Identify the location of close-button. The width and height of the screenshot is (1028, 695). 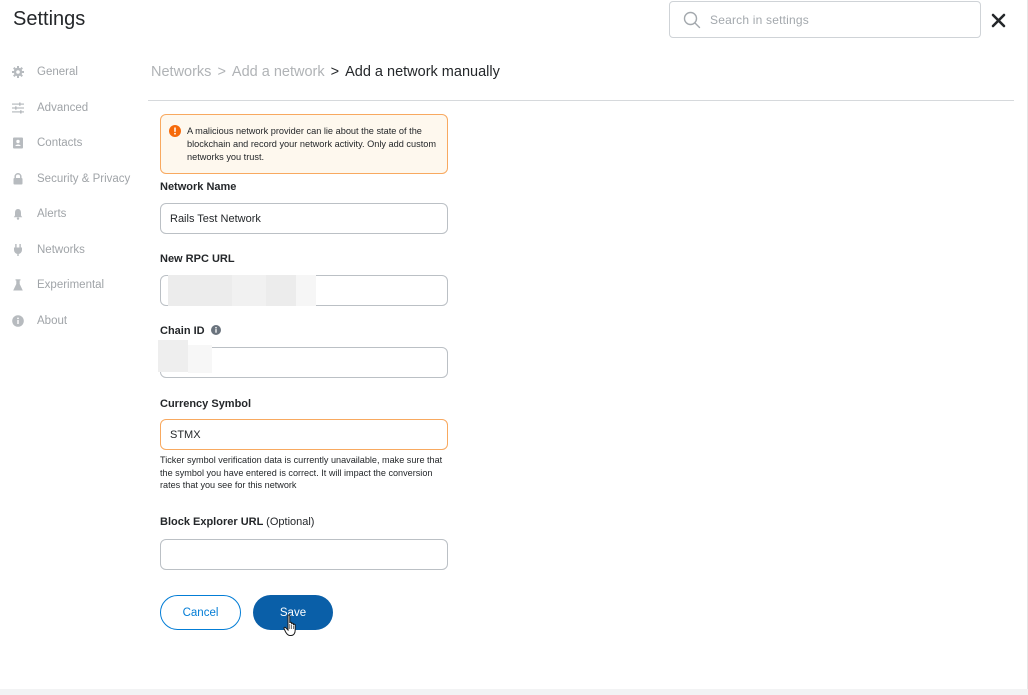
(999, 20).